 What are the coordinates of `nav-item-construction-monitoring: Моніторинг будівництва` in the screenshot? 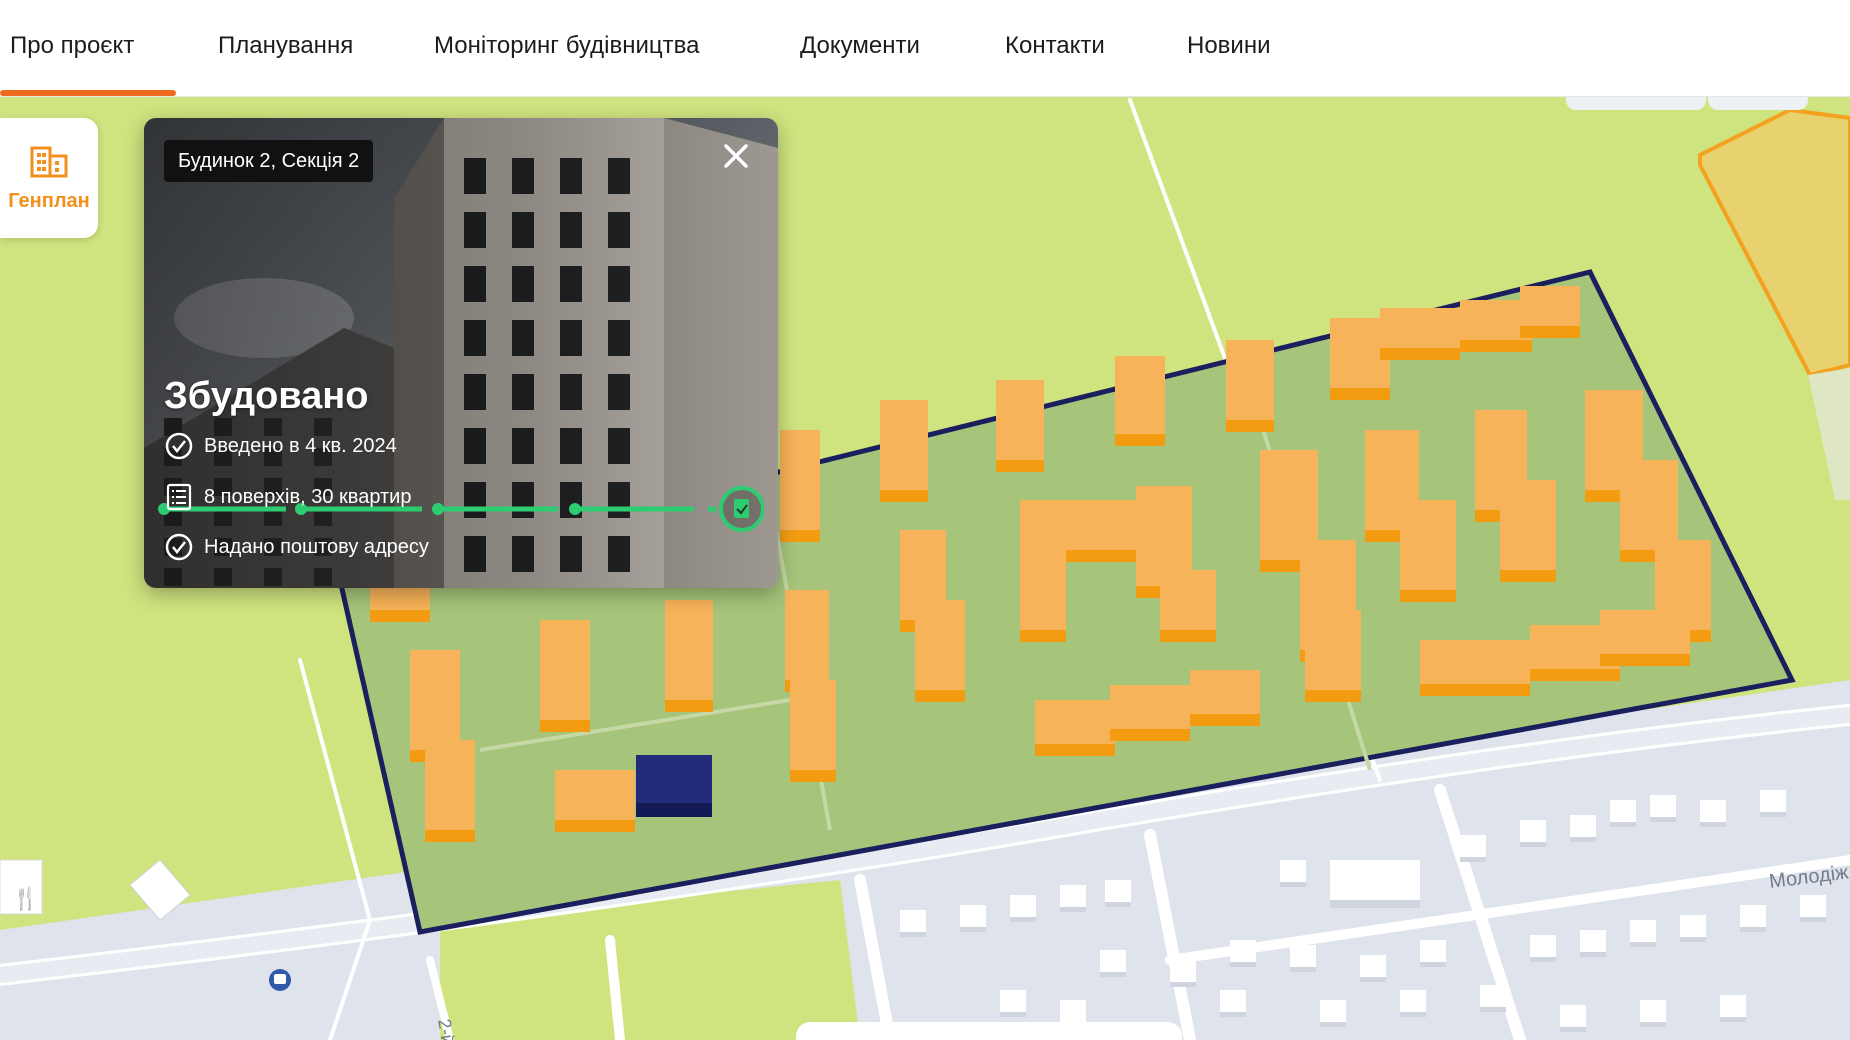 It's located at (566, 46).